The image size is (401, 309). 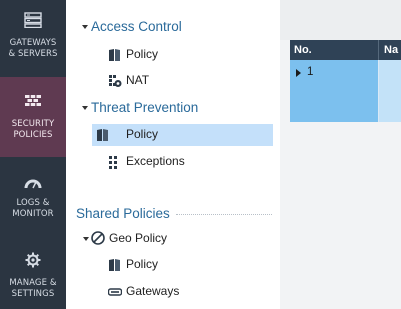 What do you see at coordinates (33, 20) in the screenshot?
I see `gateways-servers-icon` at bounding box center [33, 20].